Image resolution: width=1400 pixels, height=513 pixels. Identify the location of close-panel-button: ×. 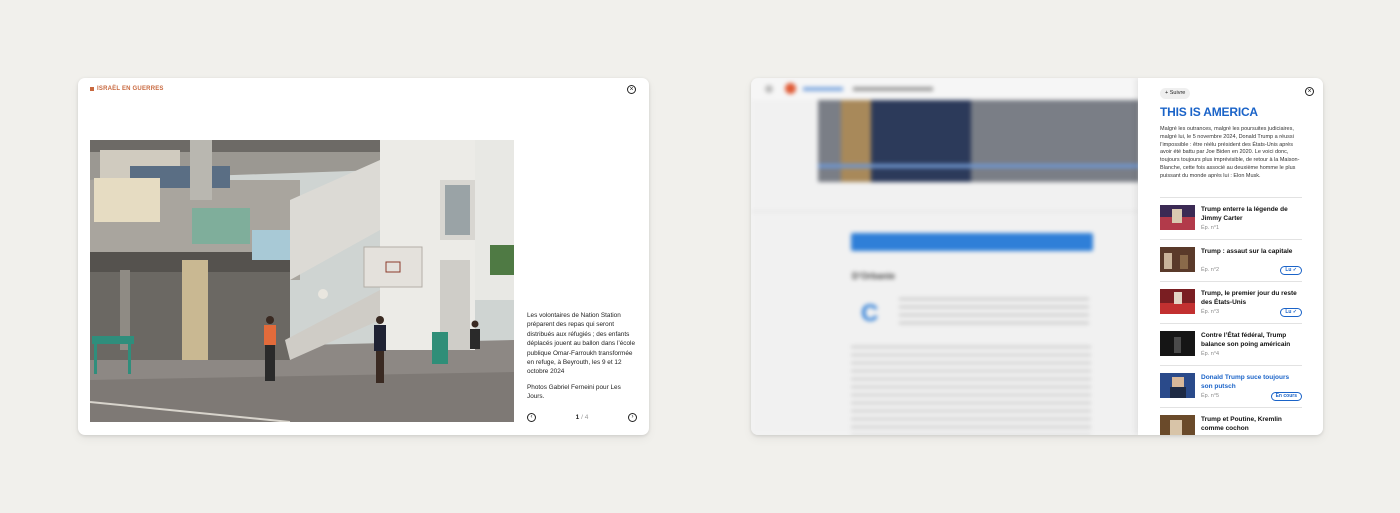
(1309, 91).